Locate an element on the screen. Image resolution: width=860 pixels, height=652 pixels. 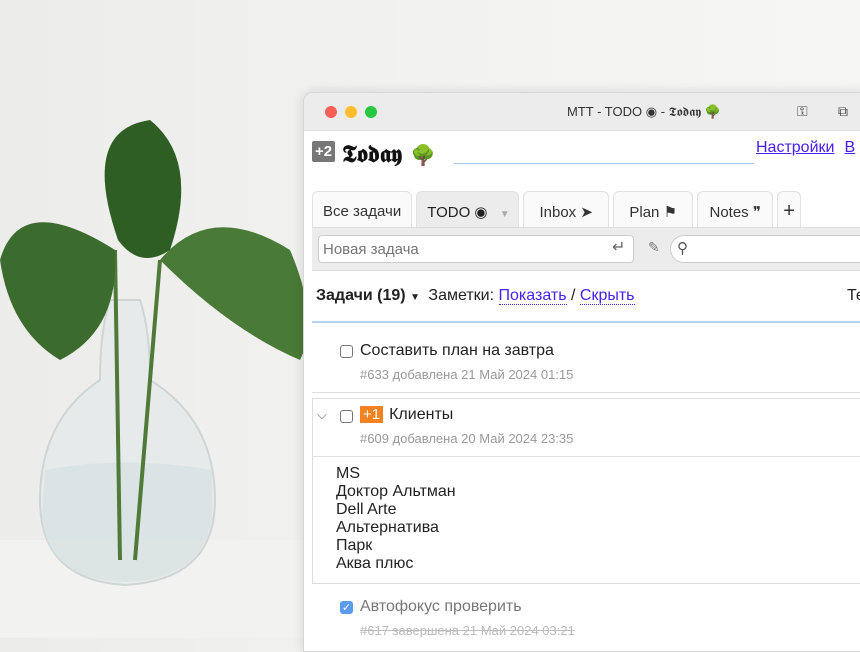
tab-inbox: Inbox ➤ is located at coordinates (566, 209).